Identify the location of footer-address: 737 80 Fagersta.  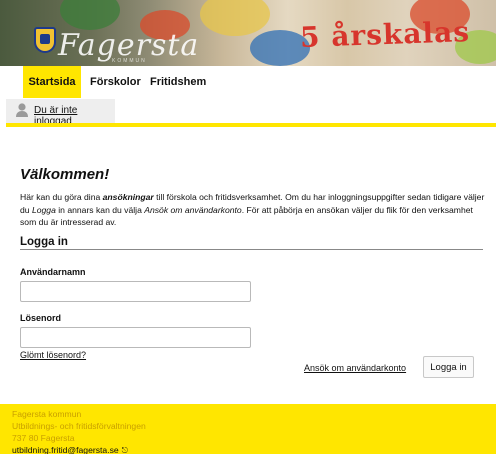
(43, 438).